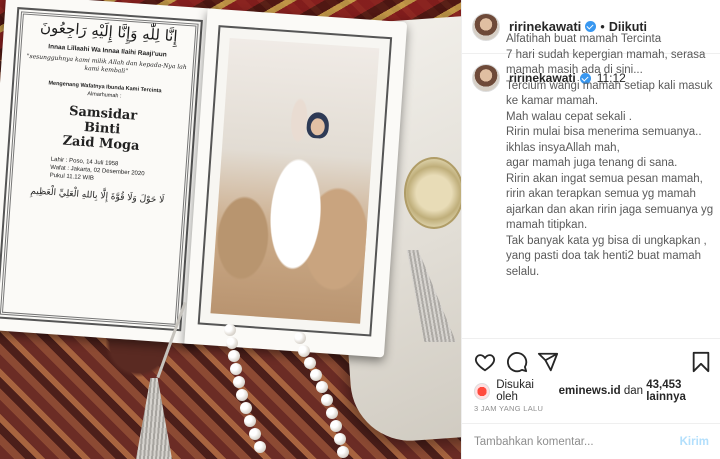 Image resolution: width=720 pixels, height=459 pixels. What do you see at coordinates (591, 26) in the screenshot?
I see `verified-icon` at bounding box center [591, 26].